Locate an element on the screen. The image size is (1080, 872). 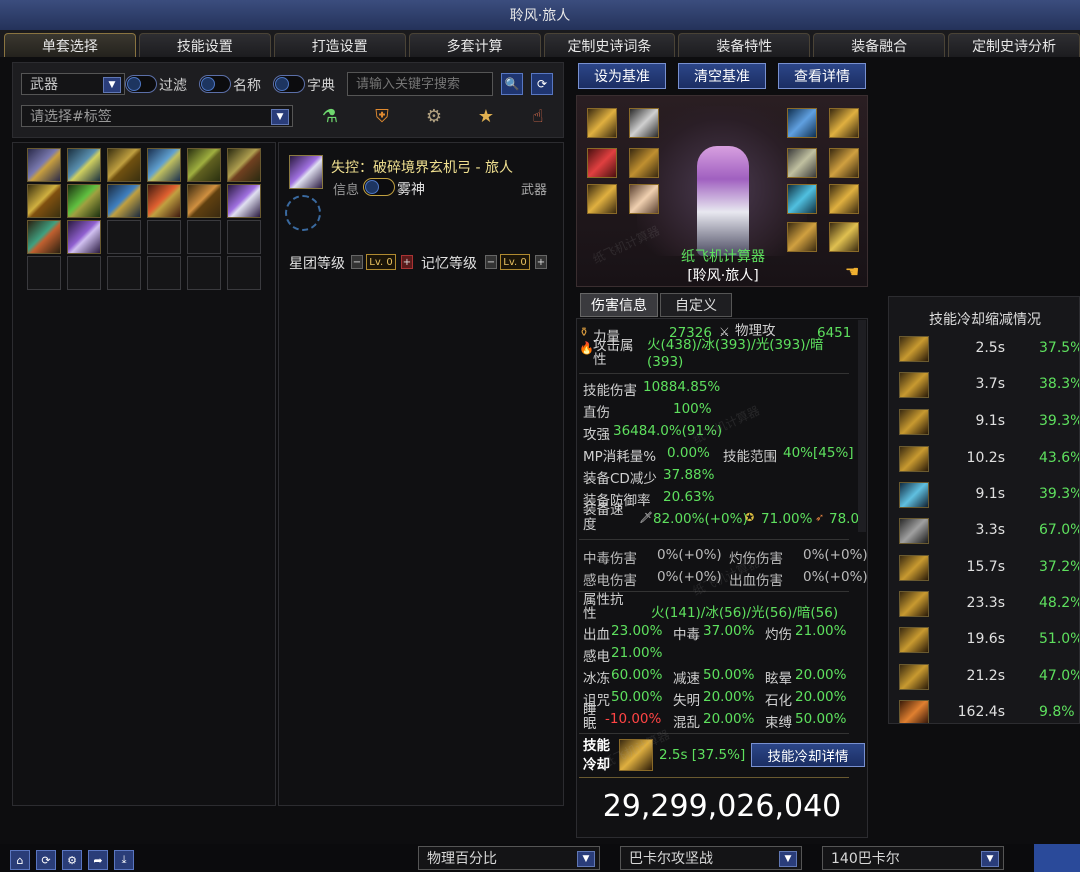
tab-multi-set: 多套计算 is located at coordinates (474, 45).